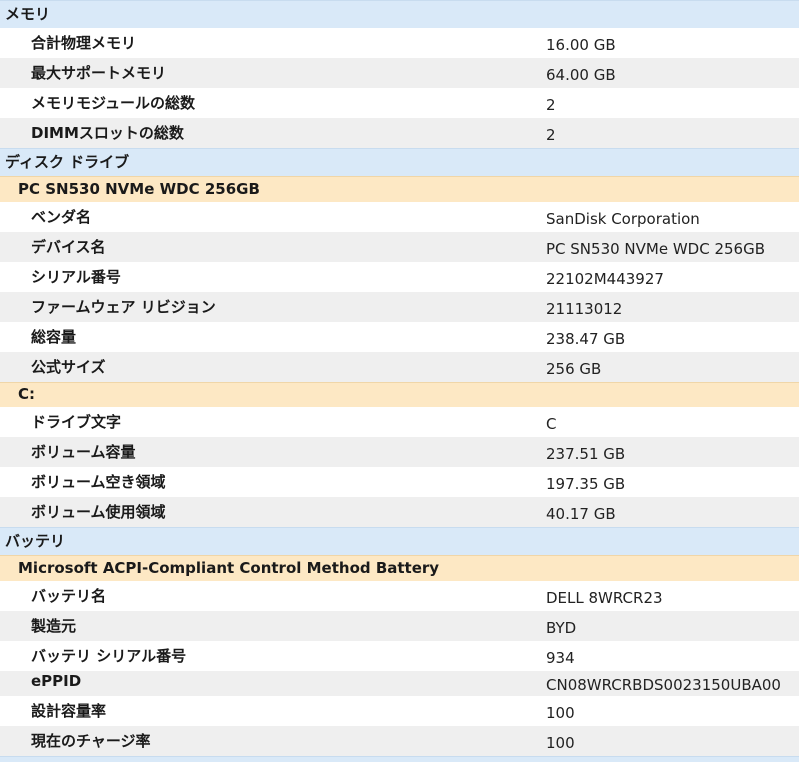 This screenshot has height=765, width=799. Describe the element at coordinates (399, 73) in the screenshot. I see `property-row: 最大サポートメモリ 64.00 GB` at that location.